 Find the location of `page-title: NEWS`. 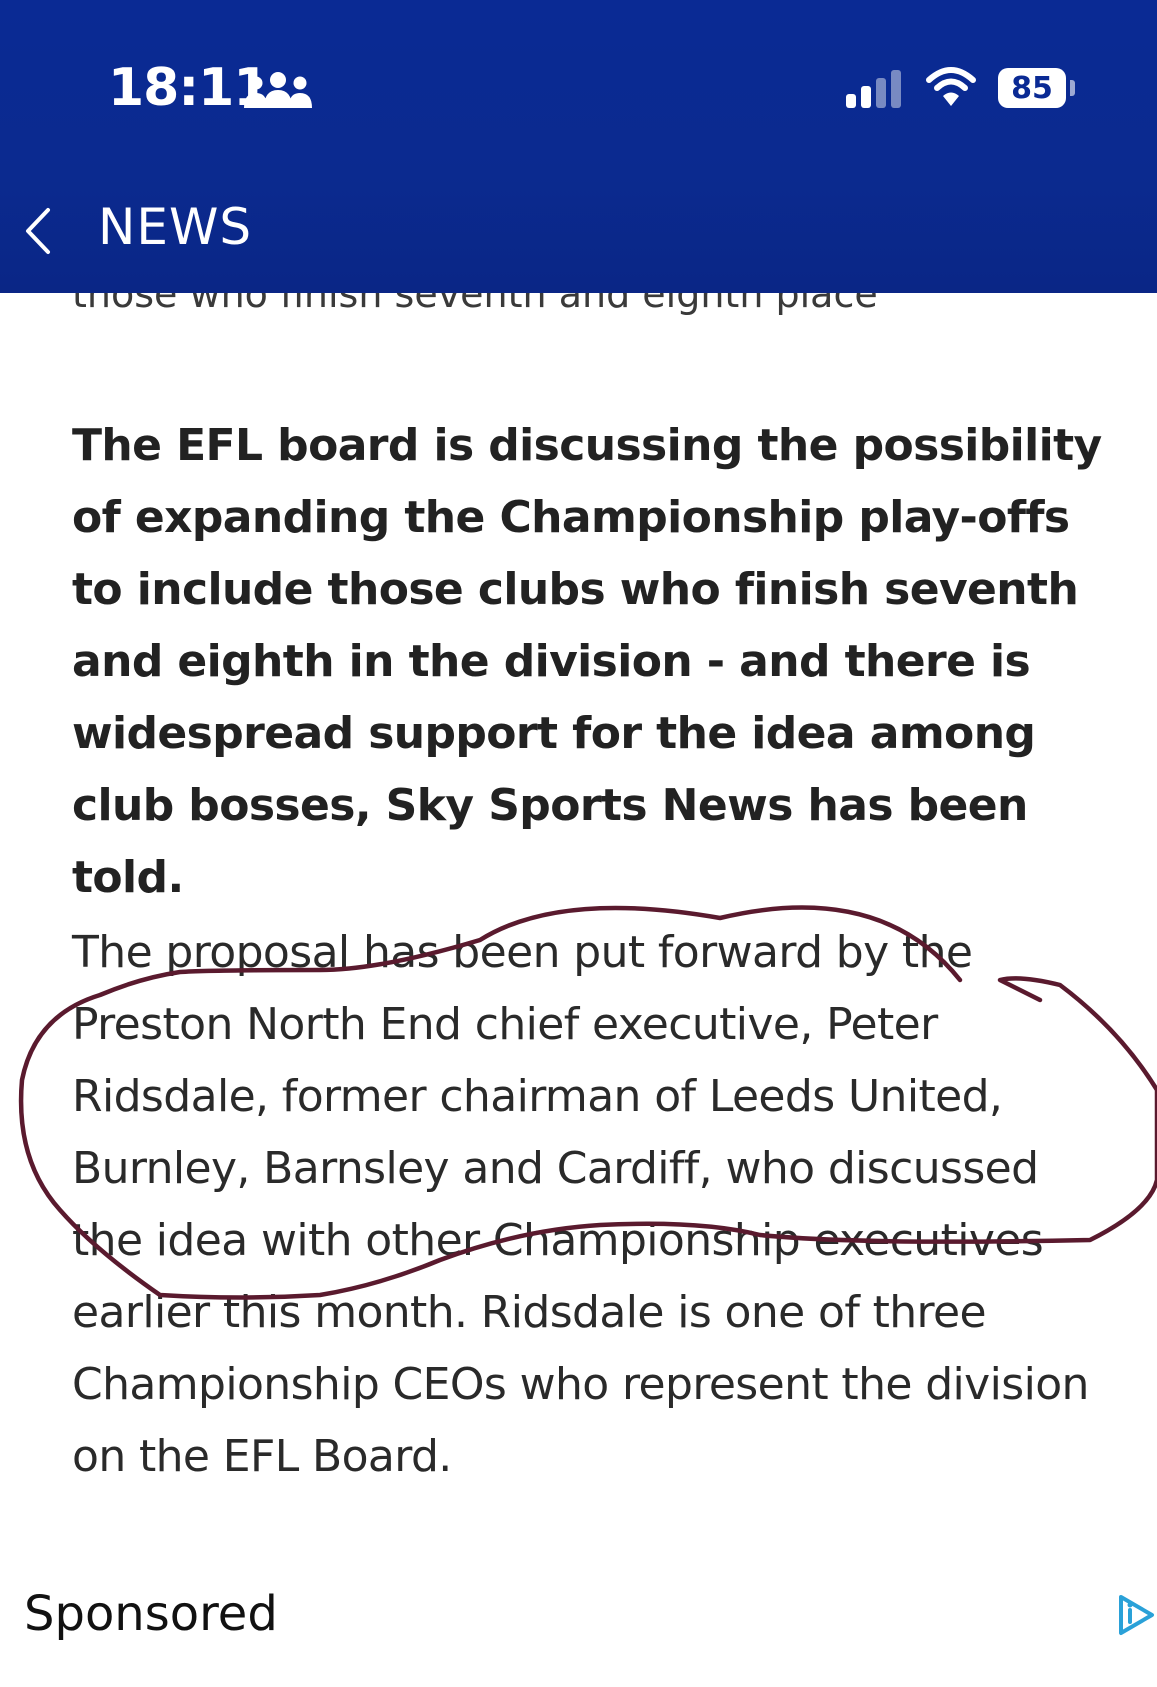

page-title: NEWS is located at coordinates (175, 227).